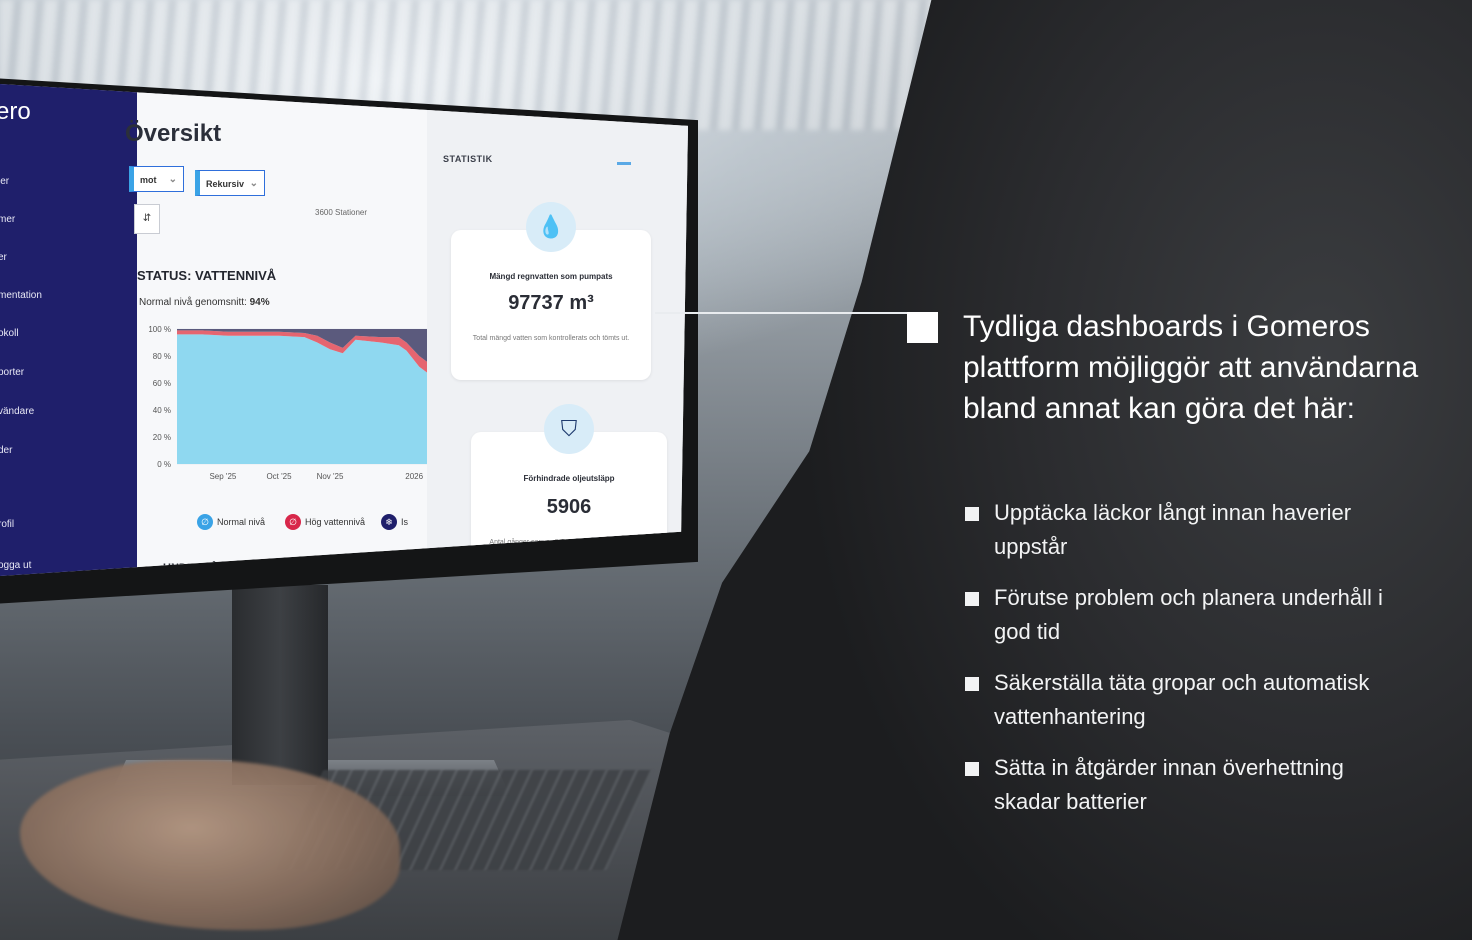 This screenshot has height=940, width=1472. What do you see at coordinates (159, 329) in the screenshot?
I see `y-tick-label: 100 %` at bounding box center [159, 329].